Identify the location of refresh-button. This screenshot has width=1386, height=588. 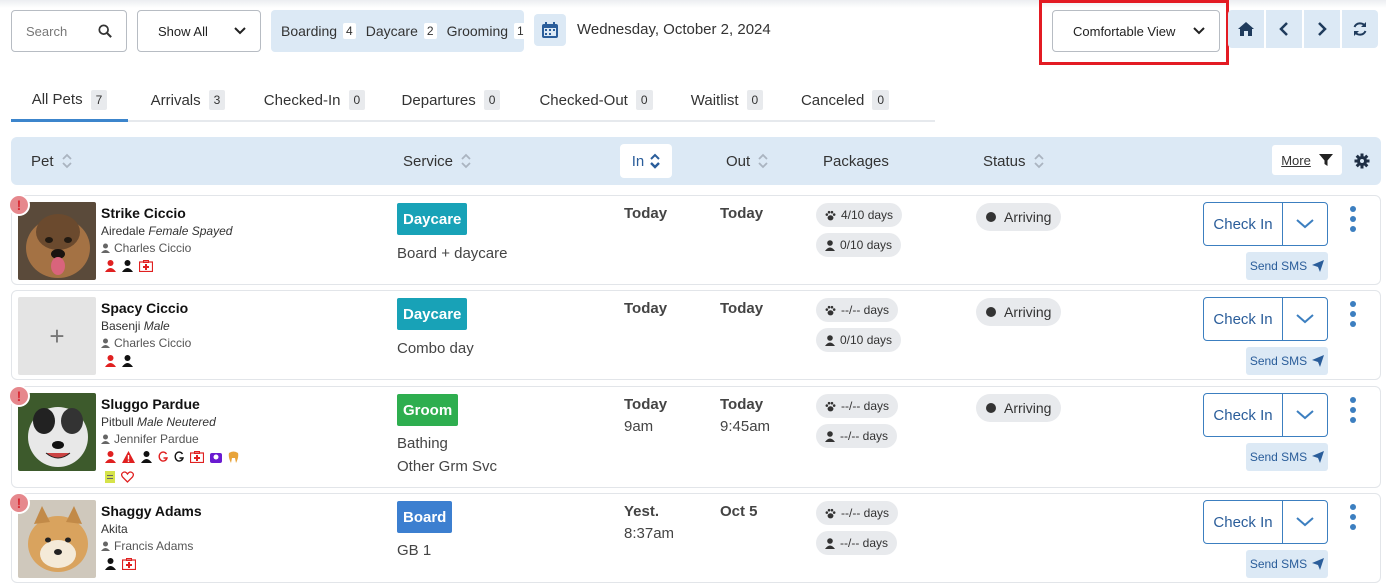
(1360, 29).